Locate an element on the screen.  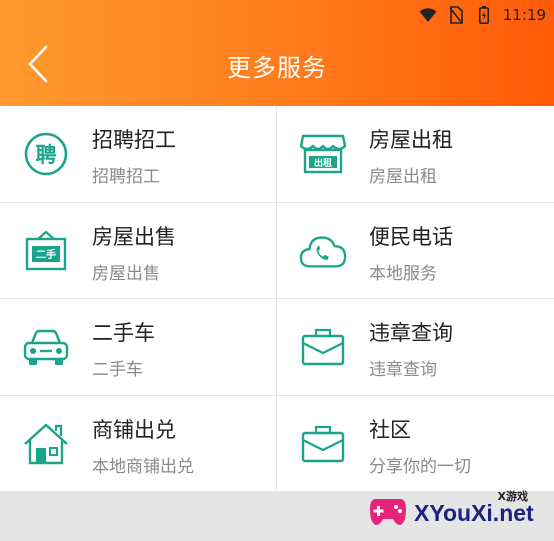
house-icon is located at coordinates (46, 444).